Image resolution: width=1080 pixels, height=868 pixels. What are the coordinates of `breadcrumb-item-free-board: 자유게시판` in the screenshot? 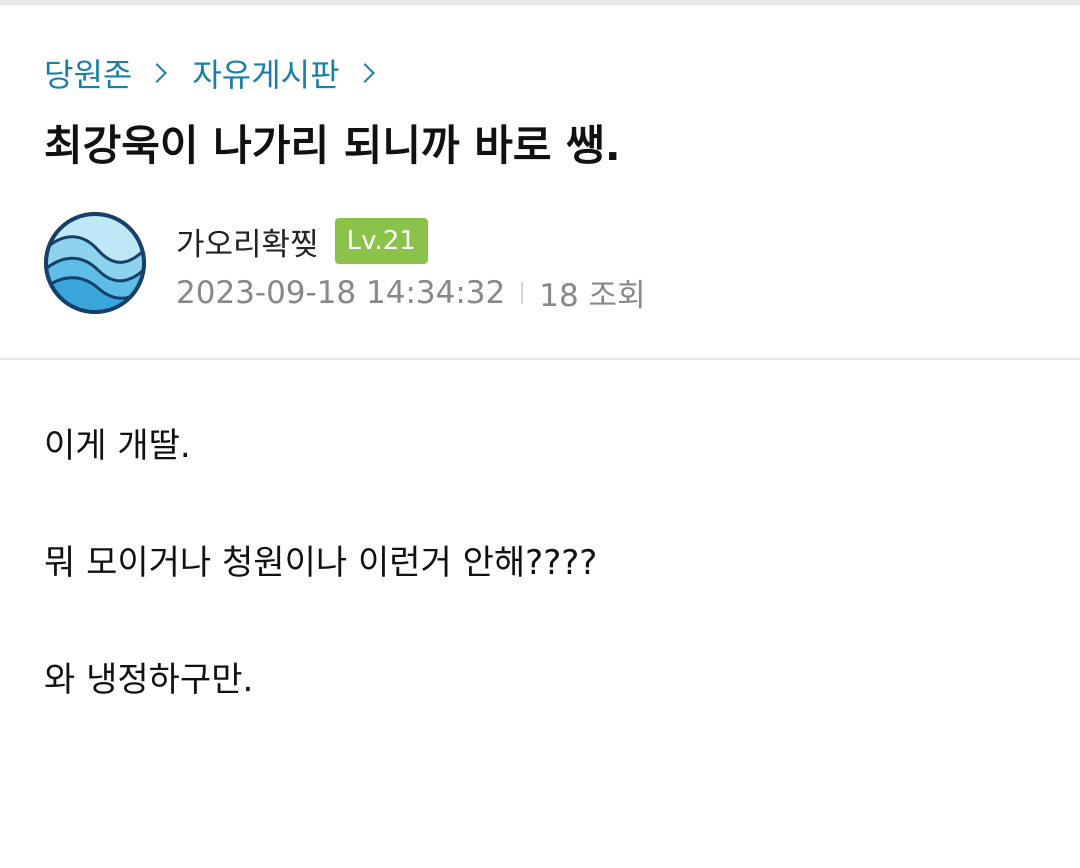 It's located at (265, 73).